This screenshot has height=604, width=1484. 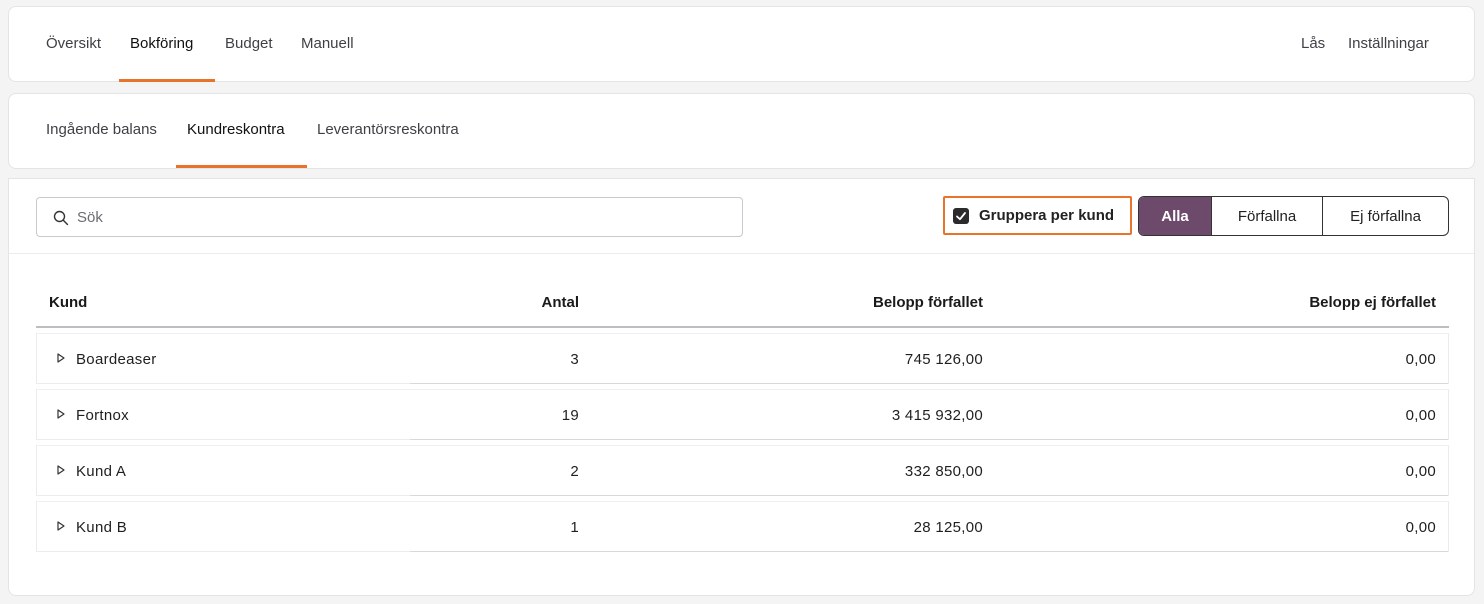 I want to click on filter-all-button: Alla, so click(x=1175, y=216).